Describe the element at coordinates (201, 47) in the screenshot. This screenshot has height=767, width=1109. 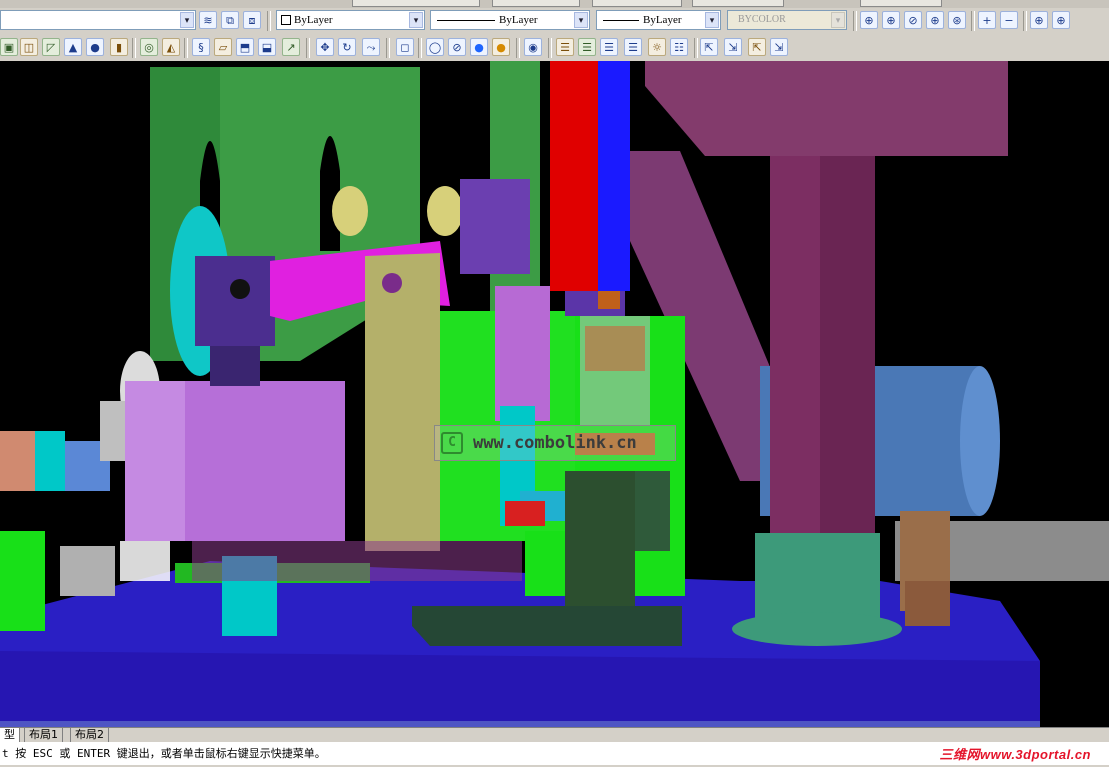
I see `helix-icon: §` at that location.